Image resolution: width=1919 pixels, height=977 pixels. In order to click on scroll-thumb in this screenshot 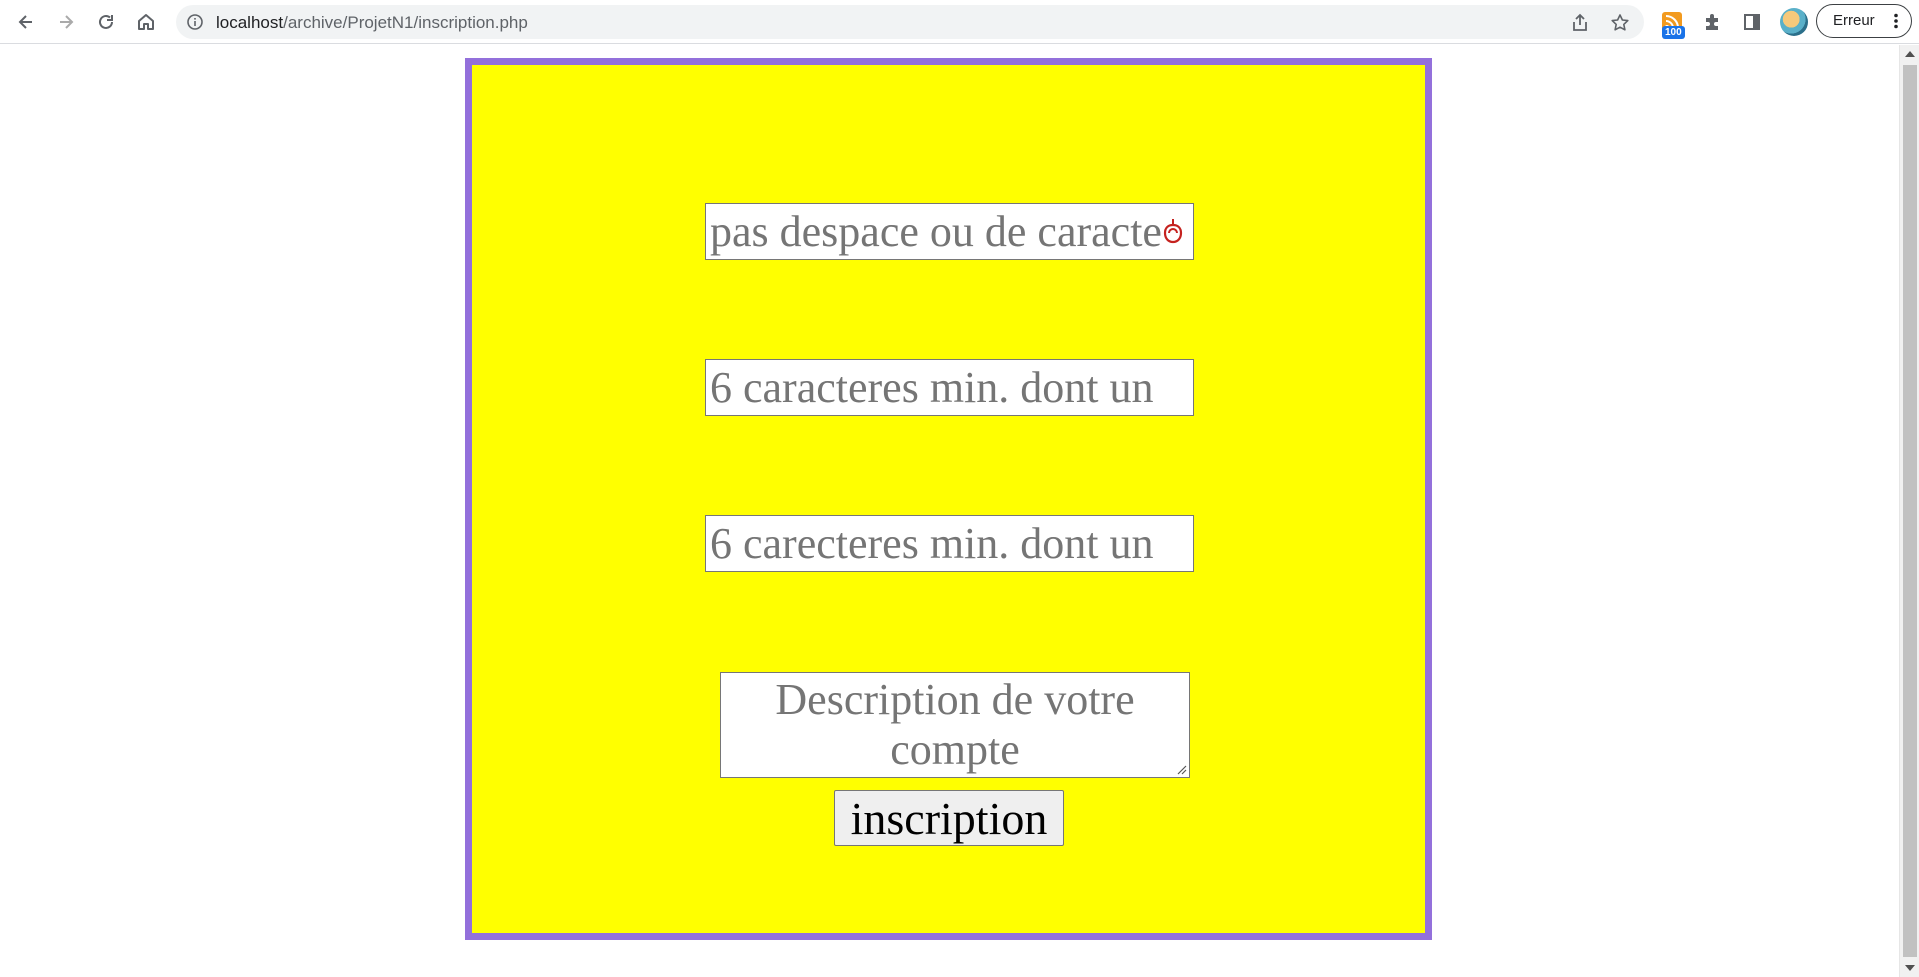, I will do `click(1910, 511)`.